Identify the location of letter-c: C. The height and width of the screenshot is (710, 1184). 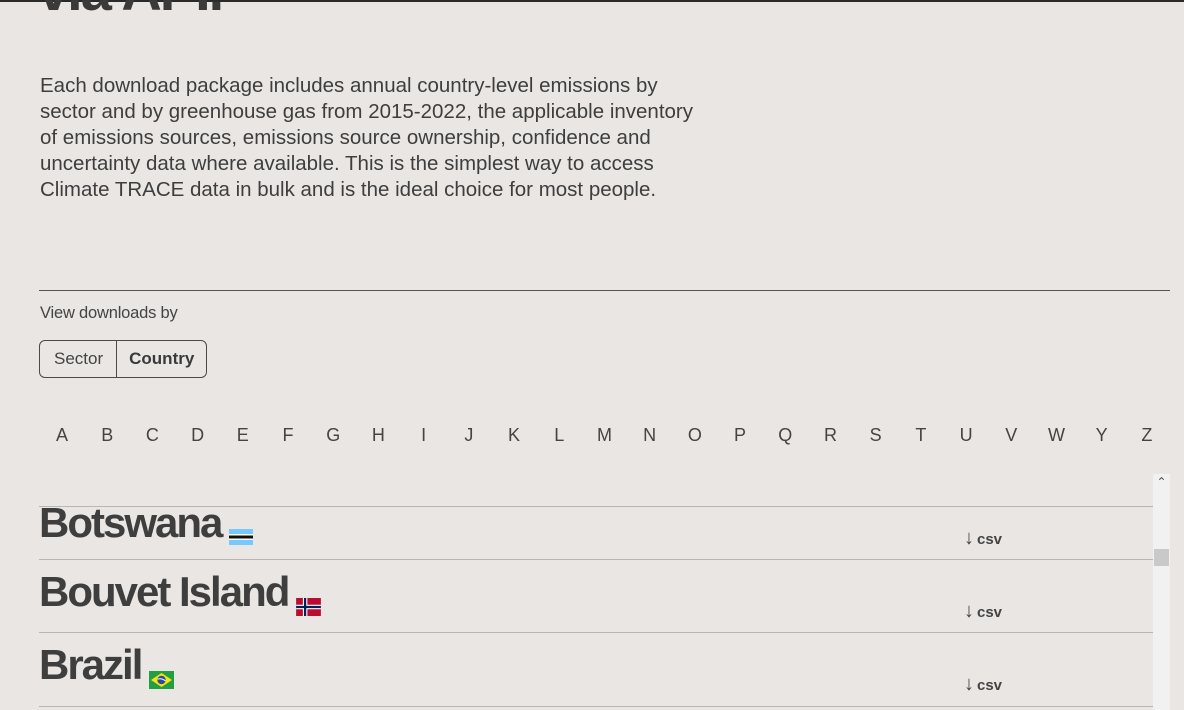
(152, 436).